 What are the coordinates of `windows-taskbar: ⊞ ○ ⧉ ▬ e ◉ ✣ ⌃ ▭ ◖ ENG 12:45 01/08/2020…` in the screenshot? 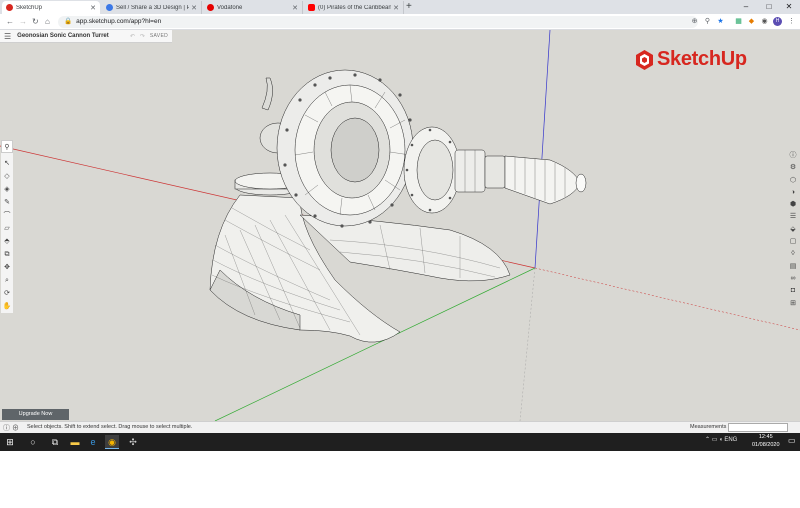 It's located at (400, 442).